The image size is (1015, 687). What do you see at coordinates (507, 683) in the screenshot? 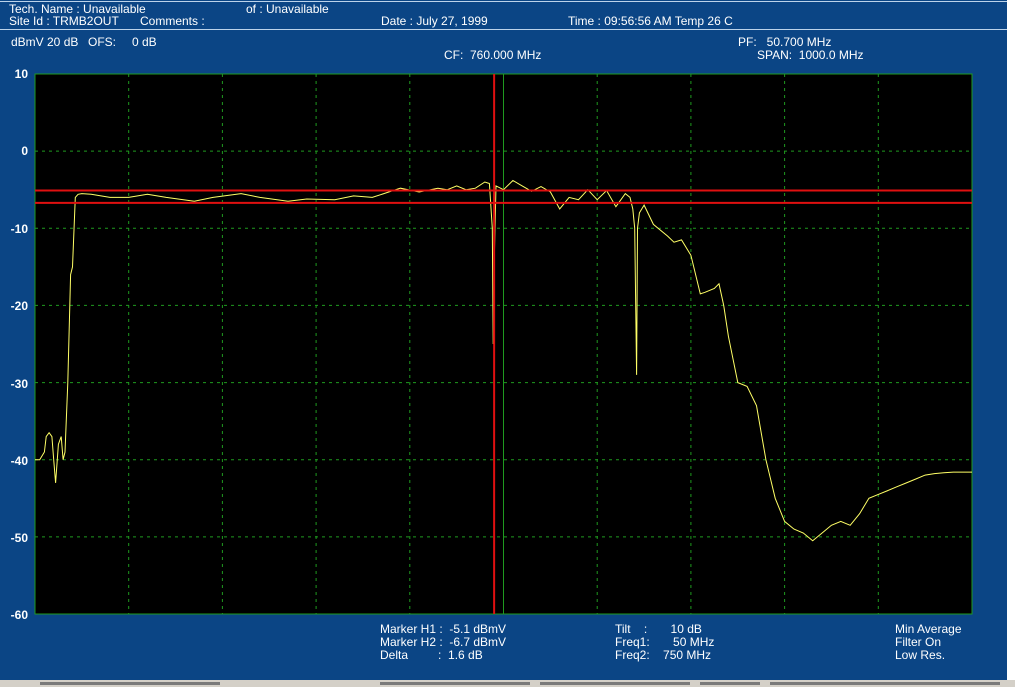
I see `taskbar-strip` at bounding box center [507, 683].